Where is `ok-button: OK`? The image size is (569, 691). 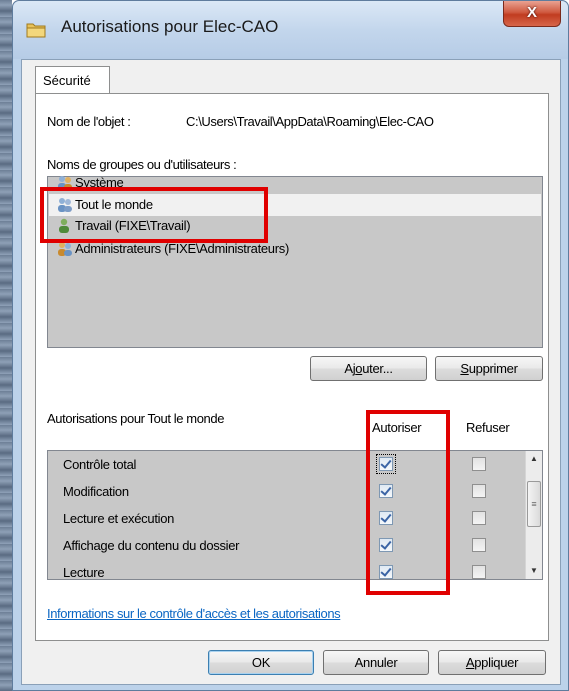 ok-button: OK is located at coordinates (261, 662).